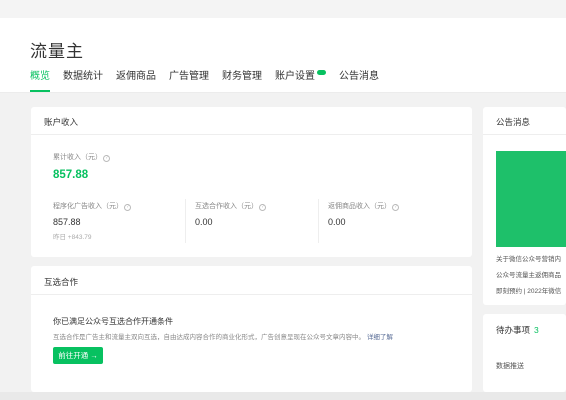 The height and width of the screenshot is (400, 566). What do you see at coordinates (40, 76) in the screenshot?
I see `tab-label: 概览` at bounding box center [40, 76].